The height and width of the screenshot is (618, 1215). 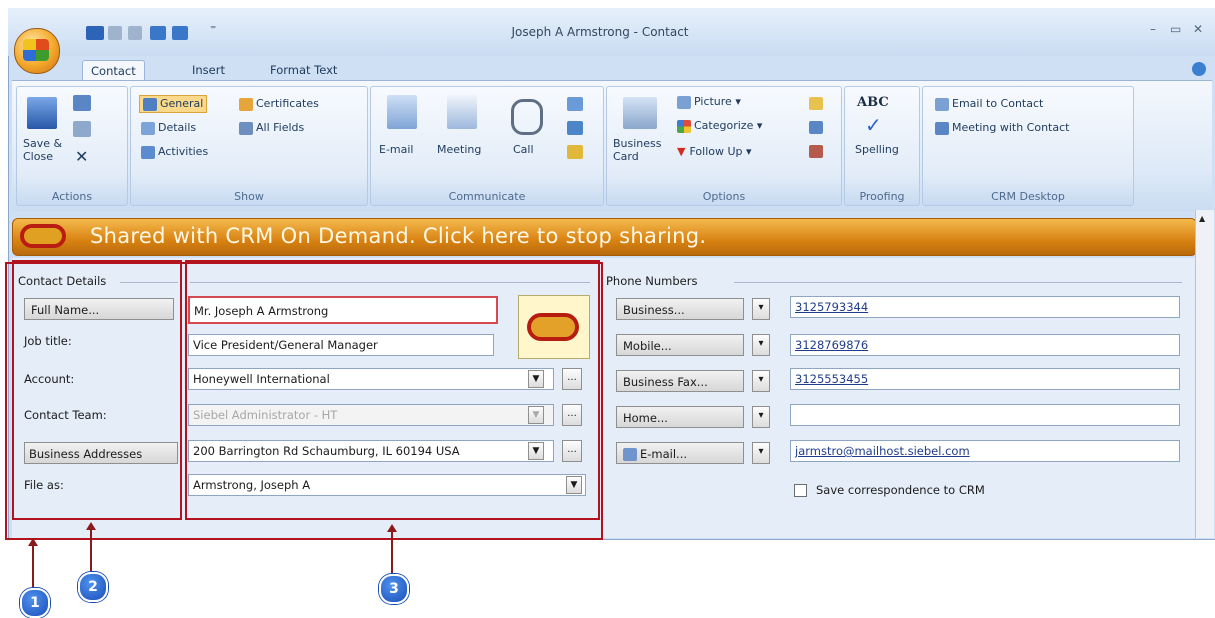 I want to click on meeting-with-contact-button: Meeting with Contact, so click(x=1002, y=128).